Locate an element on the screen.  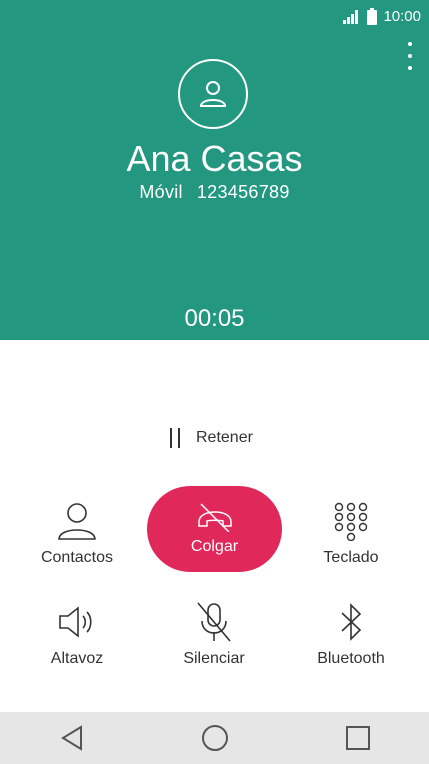
nav-back-button is located at coordinates (72, 738).